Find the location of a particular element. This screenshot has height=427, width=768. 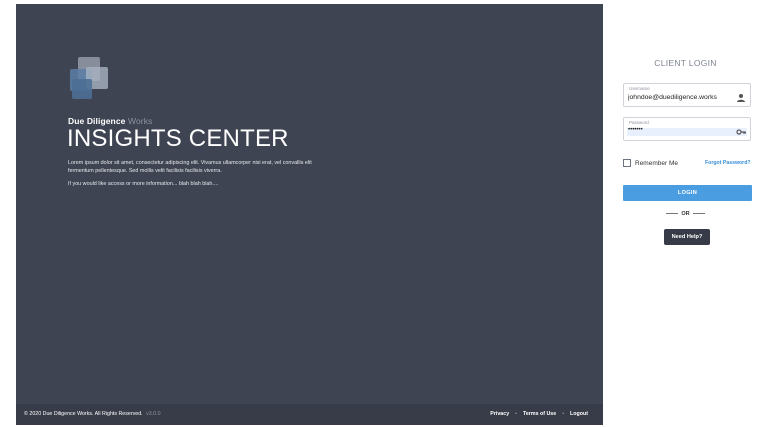

key-icon is located at coordinates (741, 132).